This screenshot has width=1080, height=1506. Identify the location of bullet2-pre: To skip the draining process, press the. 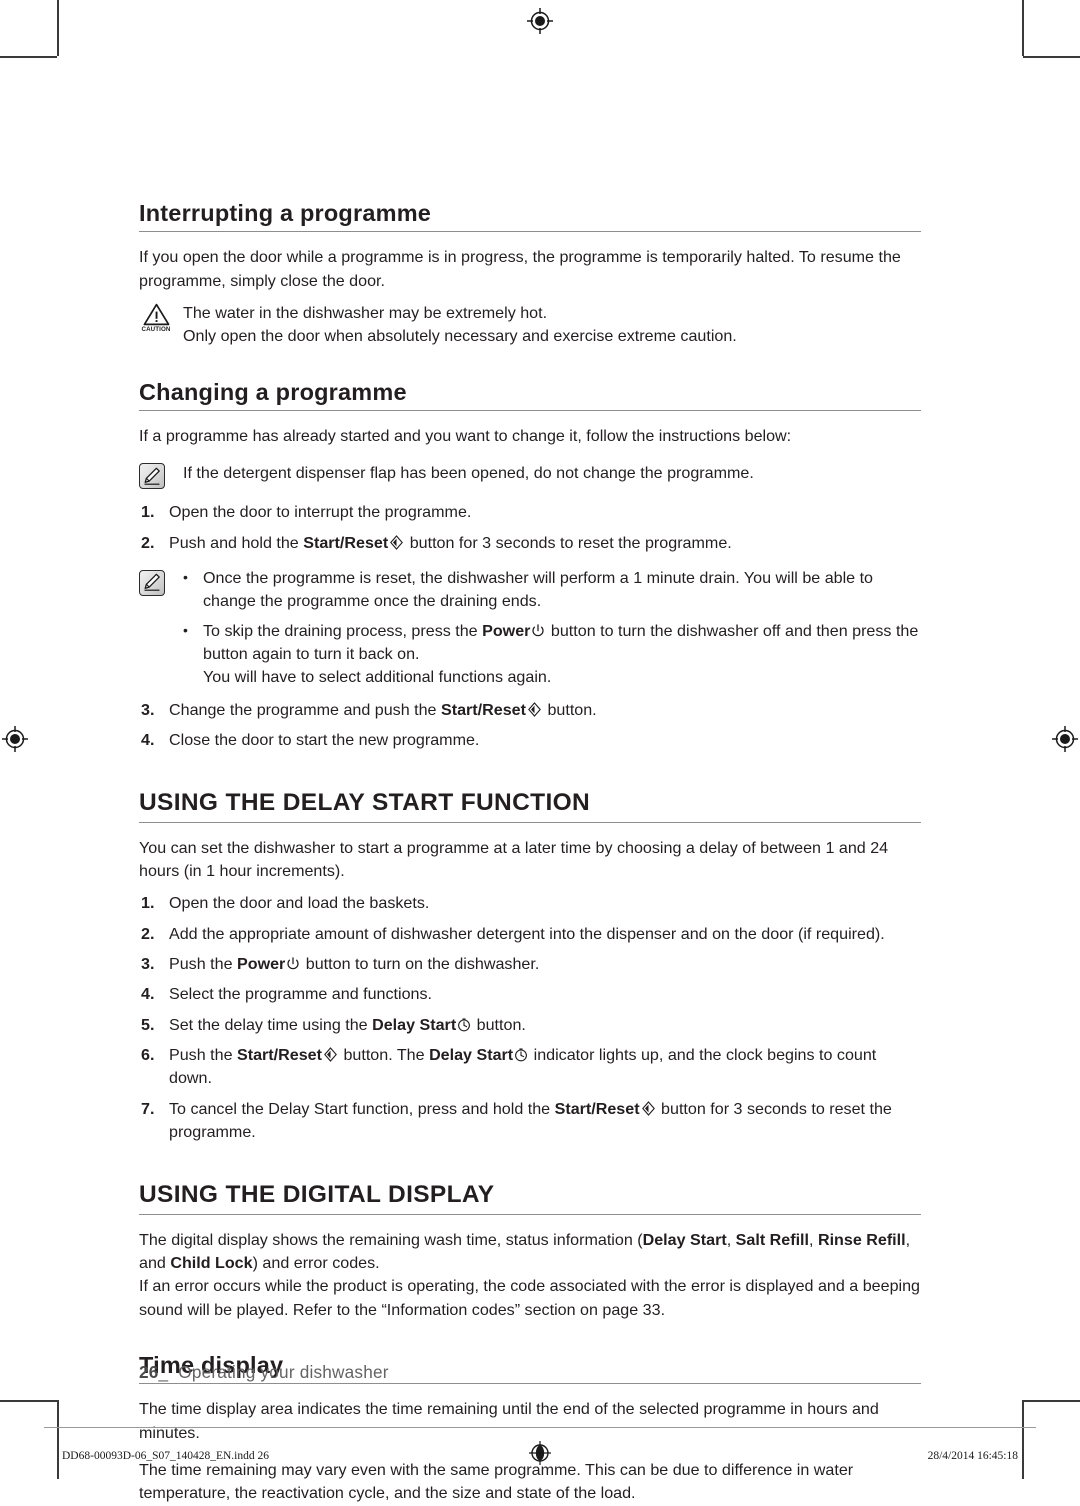
(343, 630).